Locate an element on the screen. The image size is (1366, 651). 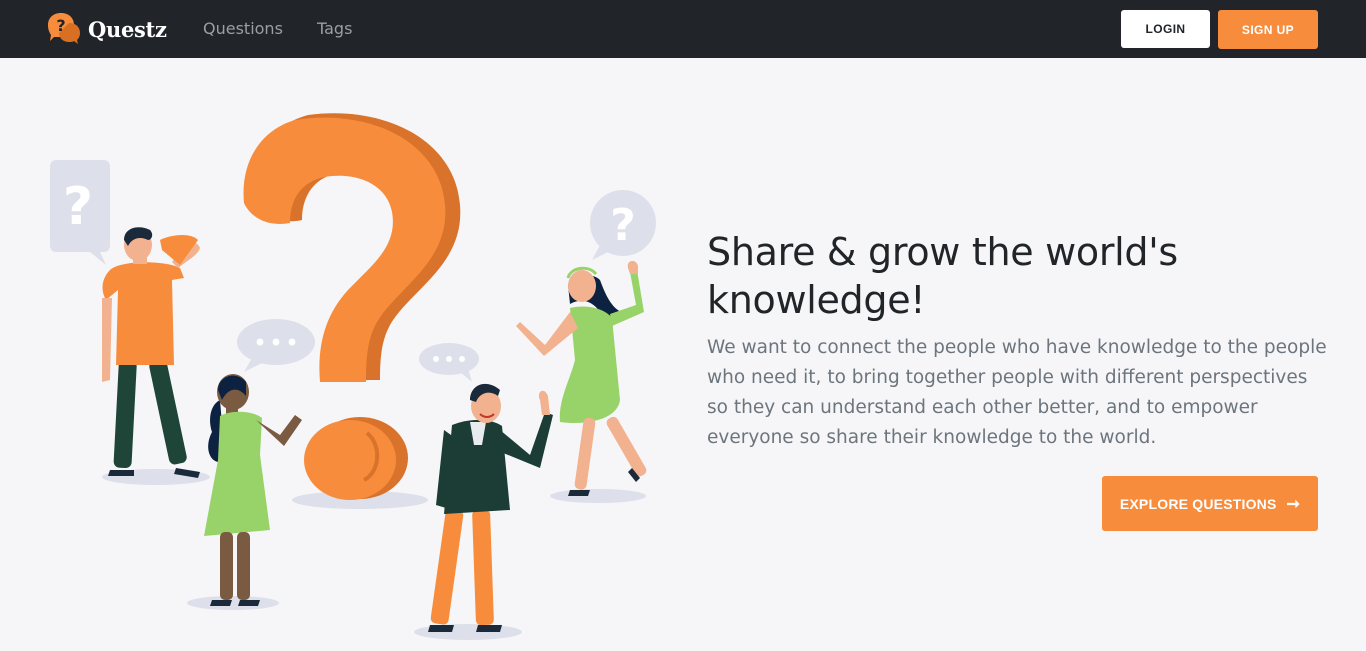
hero-title: Share & grow the world's knowledge! is located at coordinates (942, 276).